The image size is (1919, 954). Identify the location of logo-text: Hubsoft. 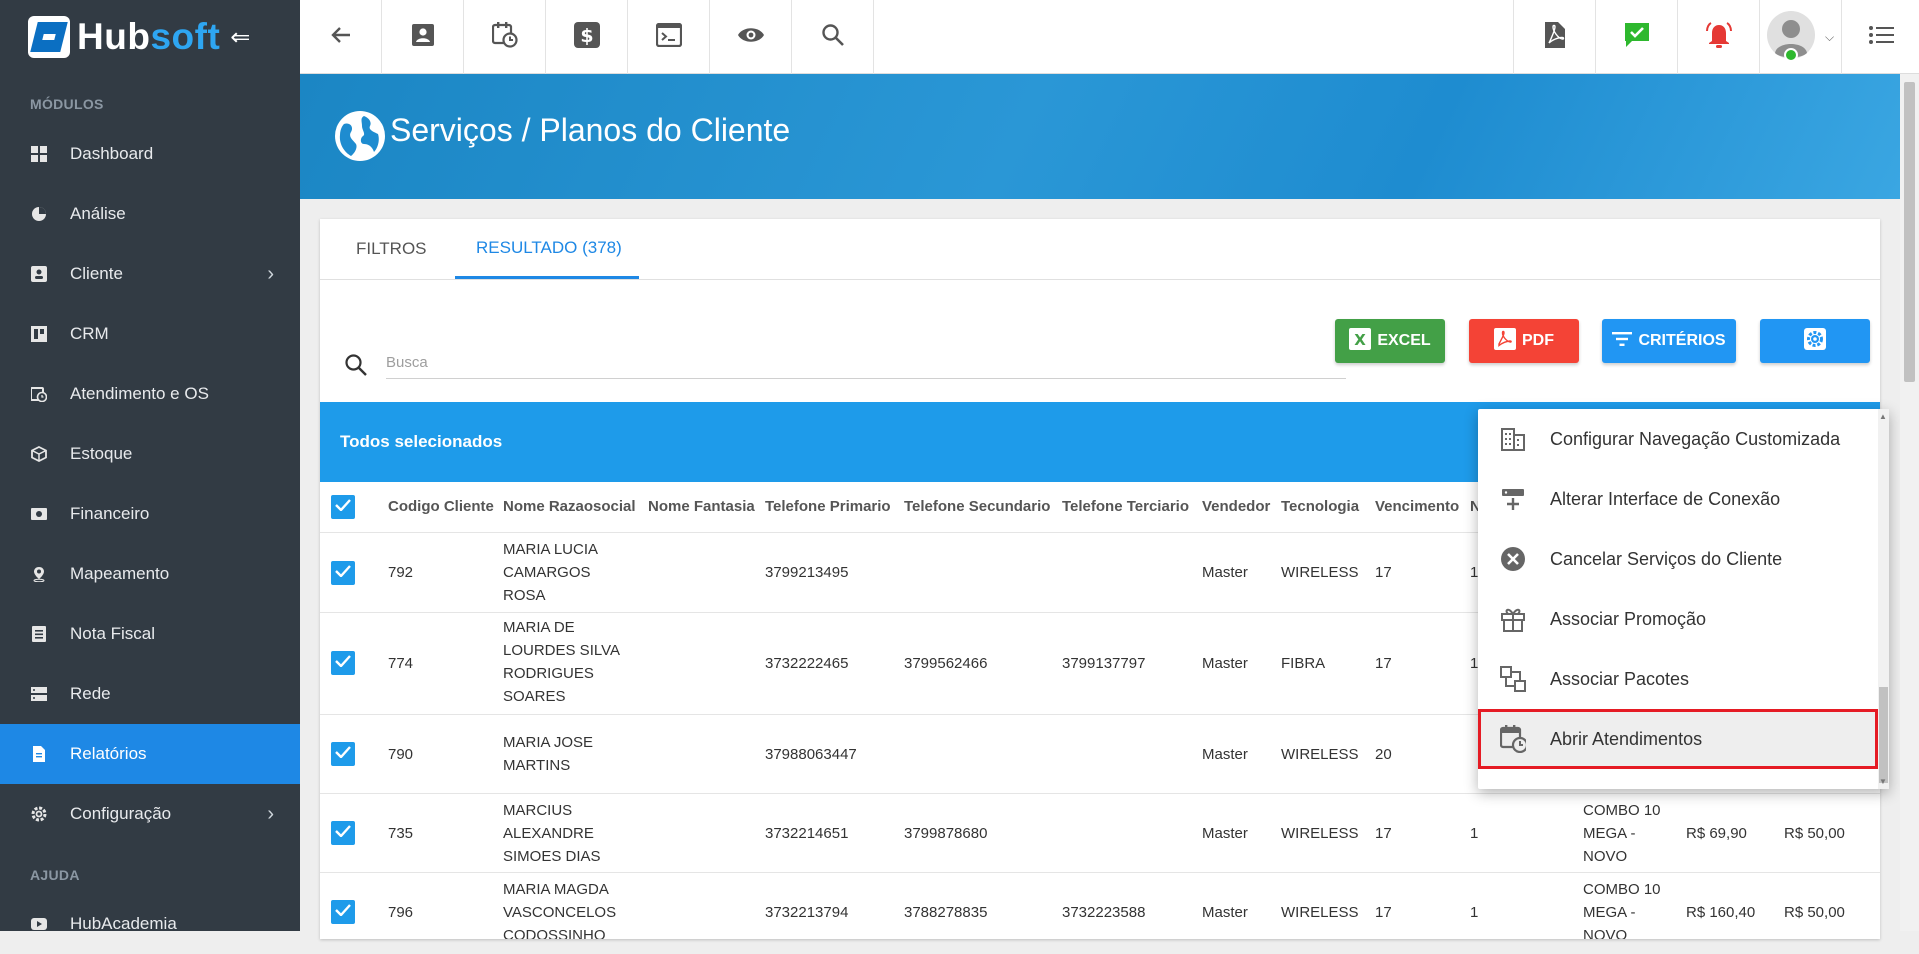
(149, 36).